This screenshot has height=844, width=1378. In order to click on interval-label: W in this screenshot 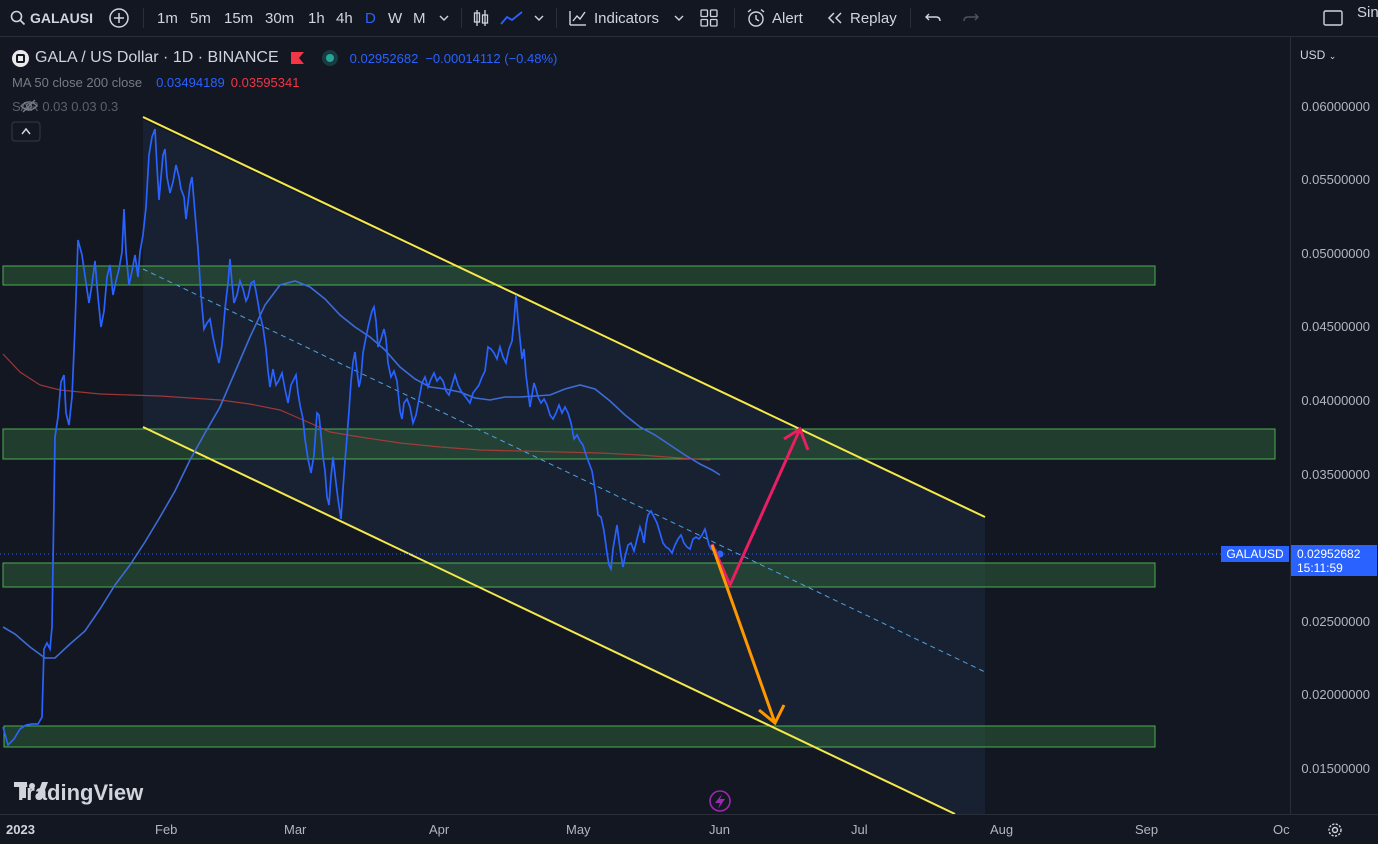, I will do `click(395, 18)`.